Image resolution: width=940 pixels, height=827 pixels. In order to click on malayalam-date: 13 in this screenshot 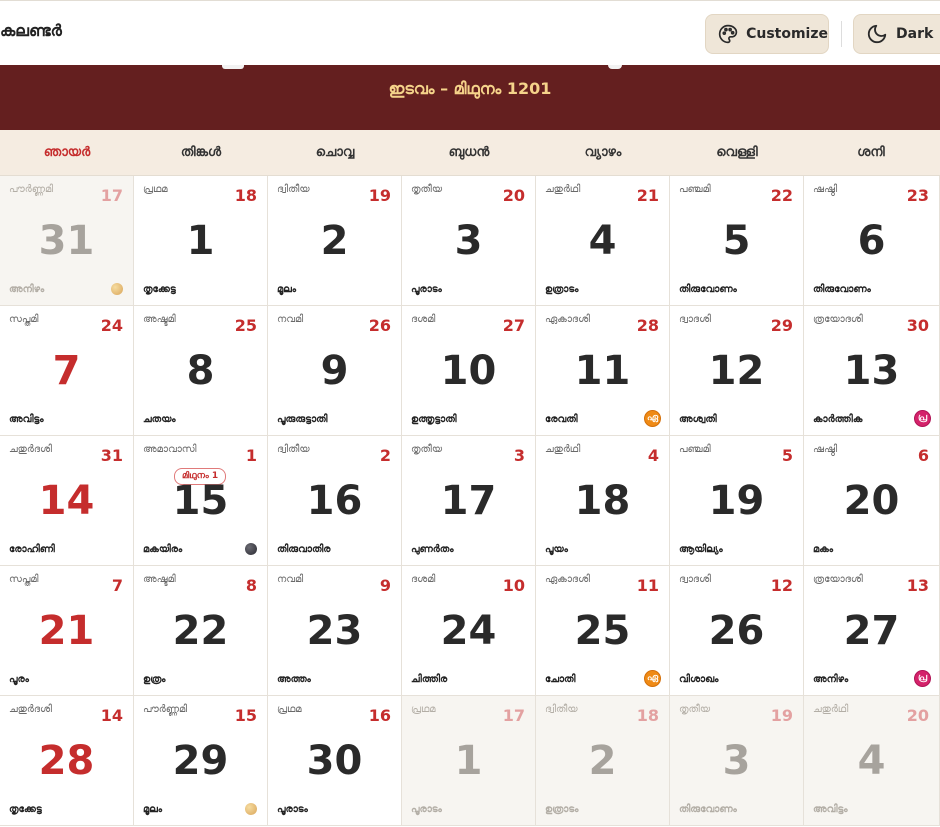, I will do `click(917, 585)`.